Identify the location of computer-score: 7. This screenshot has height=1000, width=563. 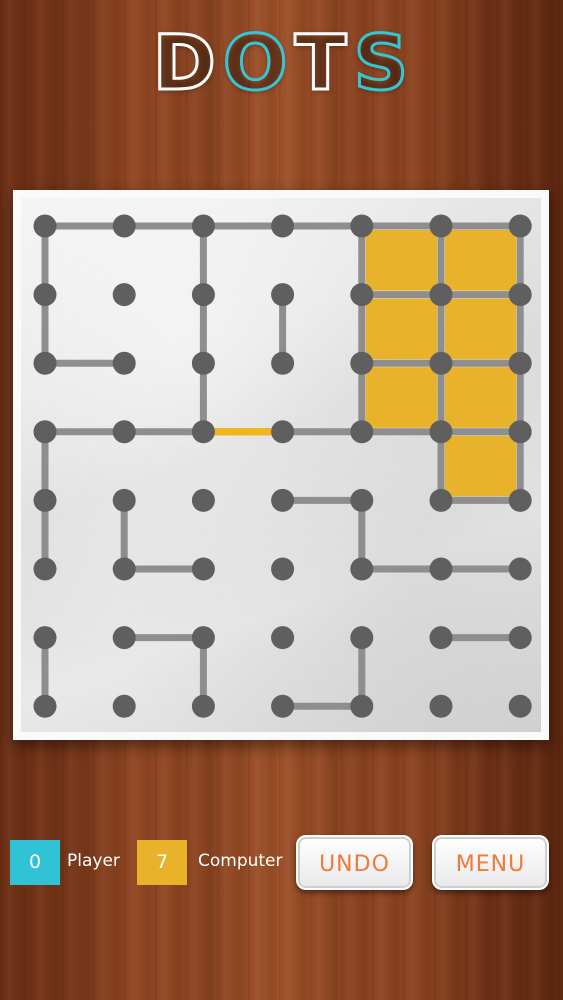
(162, 862).